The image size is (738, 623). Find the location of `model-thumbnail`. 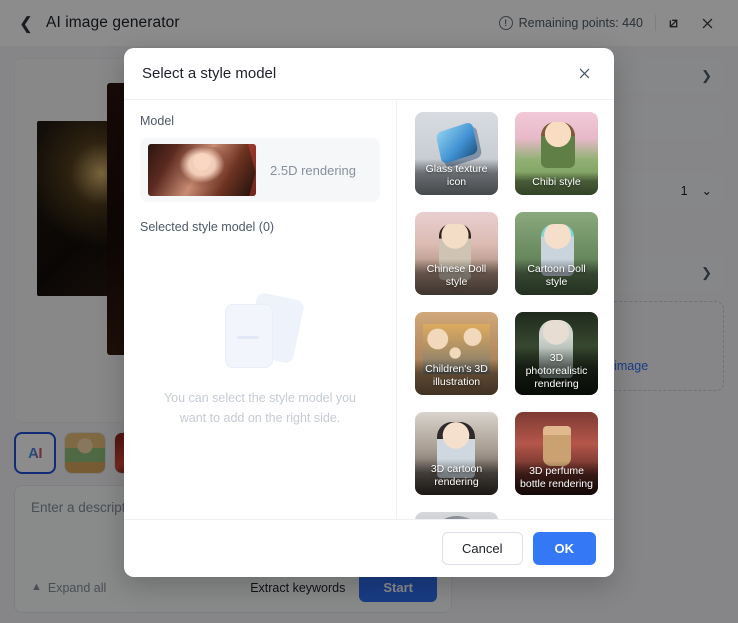

model-thumbnail is located at coordinates (202, 170).